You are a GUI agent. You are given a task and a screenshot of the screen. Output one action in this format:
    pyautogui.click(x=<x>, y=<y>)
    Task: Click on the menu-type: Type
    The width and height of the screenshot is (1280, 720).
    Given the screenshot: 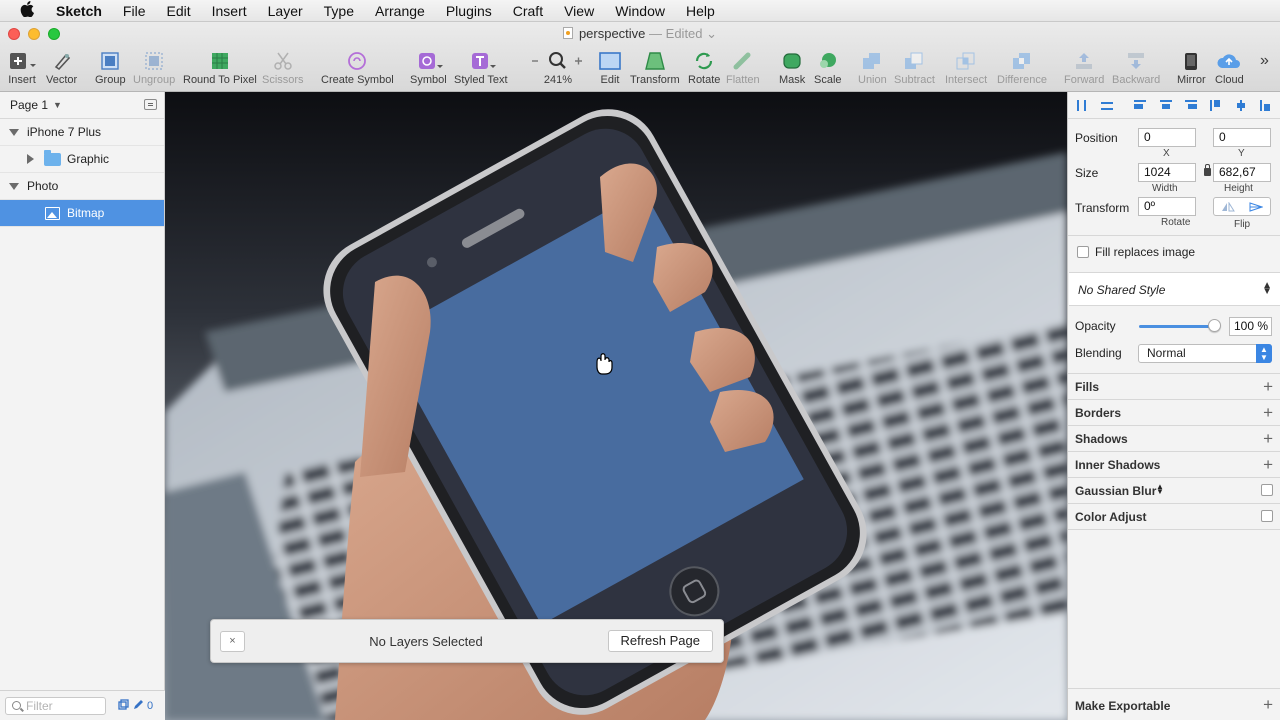 What is the action you would take?
    pyautogui.click(x=339, y=11)
    